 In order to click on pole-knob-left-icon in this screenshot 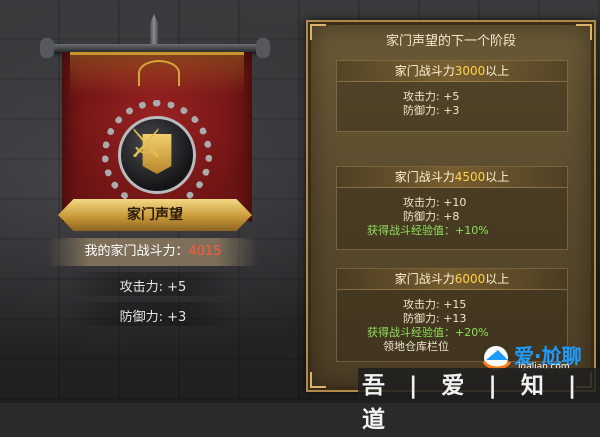, I will do `click(47, 48)`.